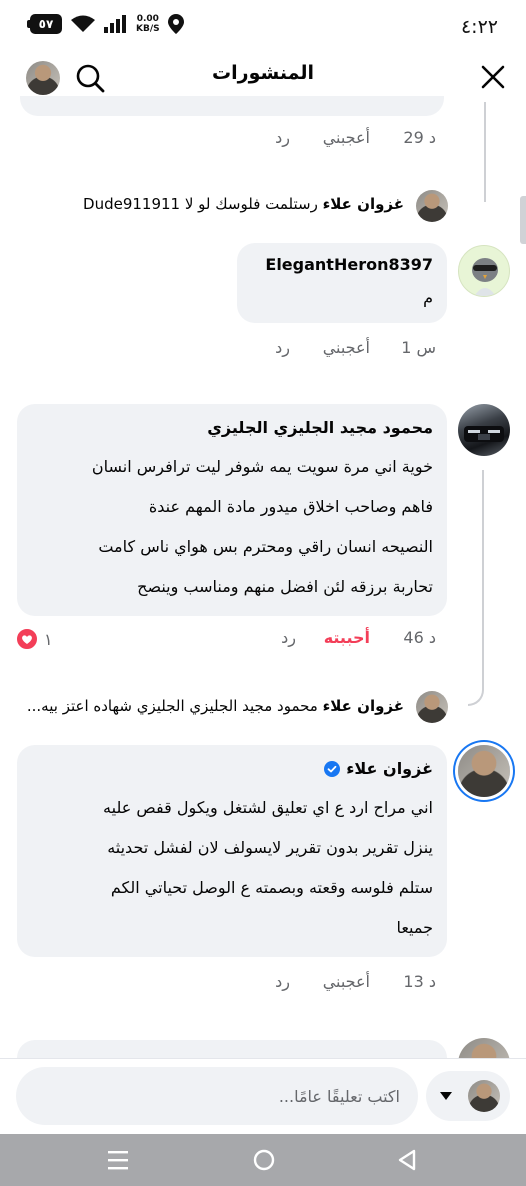 Image resolution: width=526 pixels, height=1186 pixels. What do you see at coordinates (318, 140) in the screenshot?
I see `comment-actions: 29 د أعجبني رد` at bounding box center [318, 140].